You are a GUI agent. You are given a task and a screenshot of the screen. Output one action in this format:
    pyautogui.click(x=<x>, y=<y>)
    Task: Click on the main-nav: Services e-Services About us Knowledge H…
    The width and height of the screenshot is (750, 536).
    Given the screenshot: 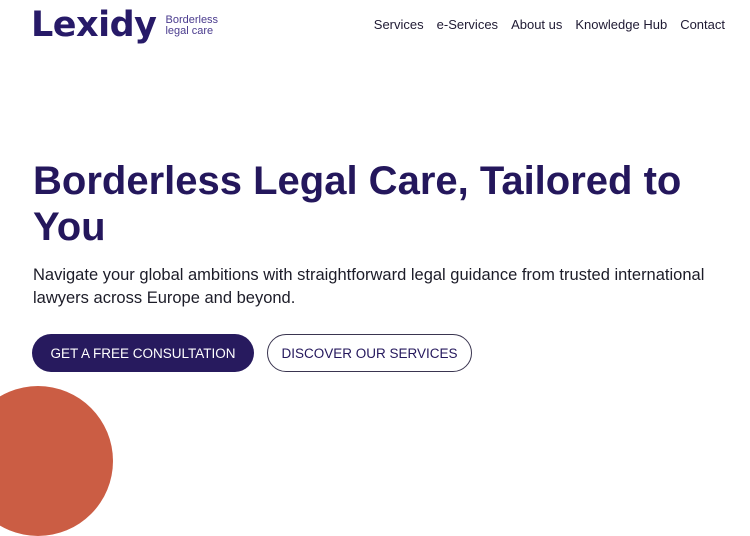 What is the action you would take?
    pyautogui.click(x=549, y=25)
    